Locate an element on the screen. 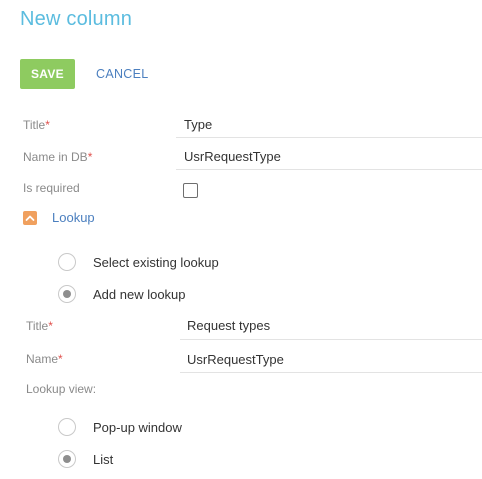 This screenshot has width=482, height=479. lookup-title-label: Title* is located at coordinates (39, 326).